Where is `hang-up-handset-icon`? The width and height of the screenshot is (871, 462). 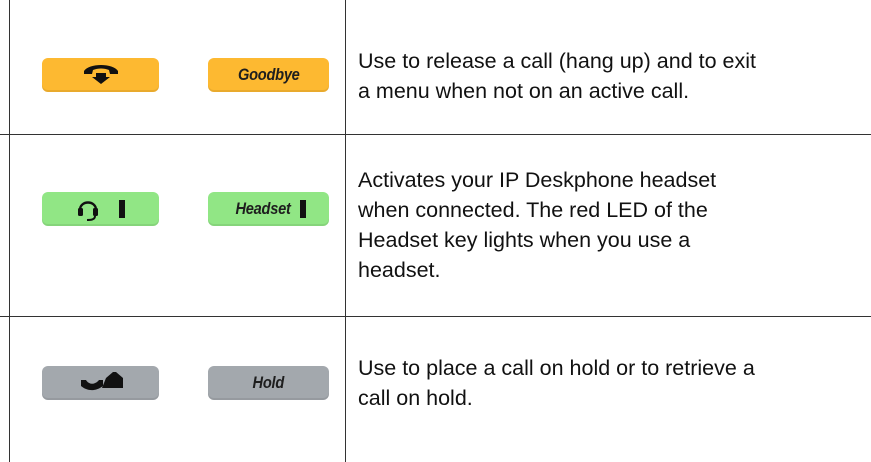
hang-up-handset-icon is located at coordinates (101, 75).